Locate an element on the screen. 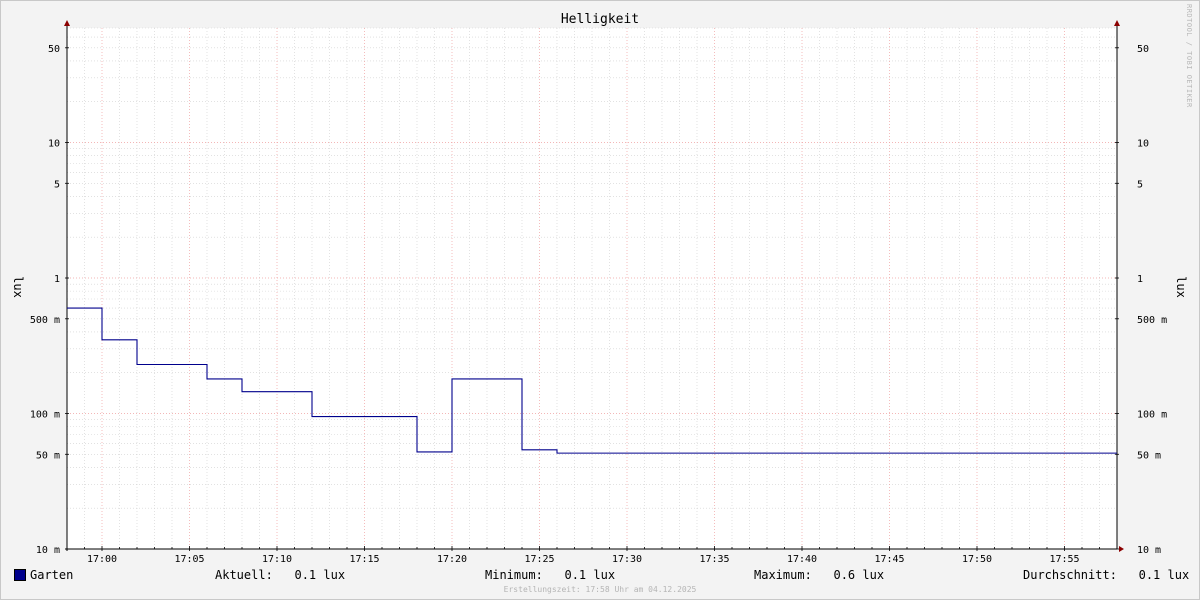 The width and height of the screenshot is (1200, 600). y-axis-arrow-left is located at coordinates (67, 23).